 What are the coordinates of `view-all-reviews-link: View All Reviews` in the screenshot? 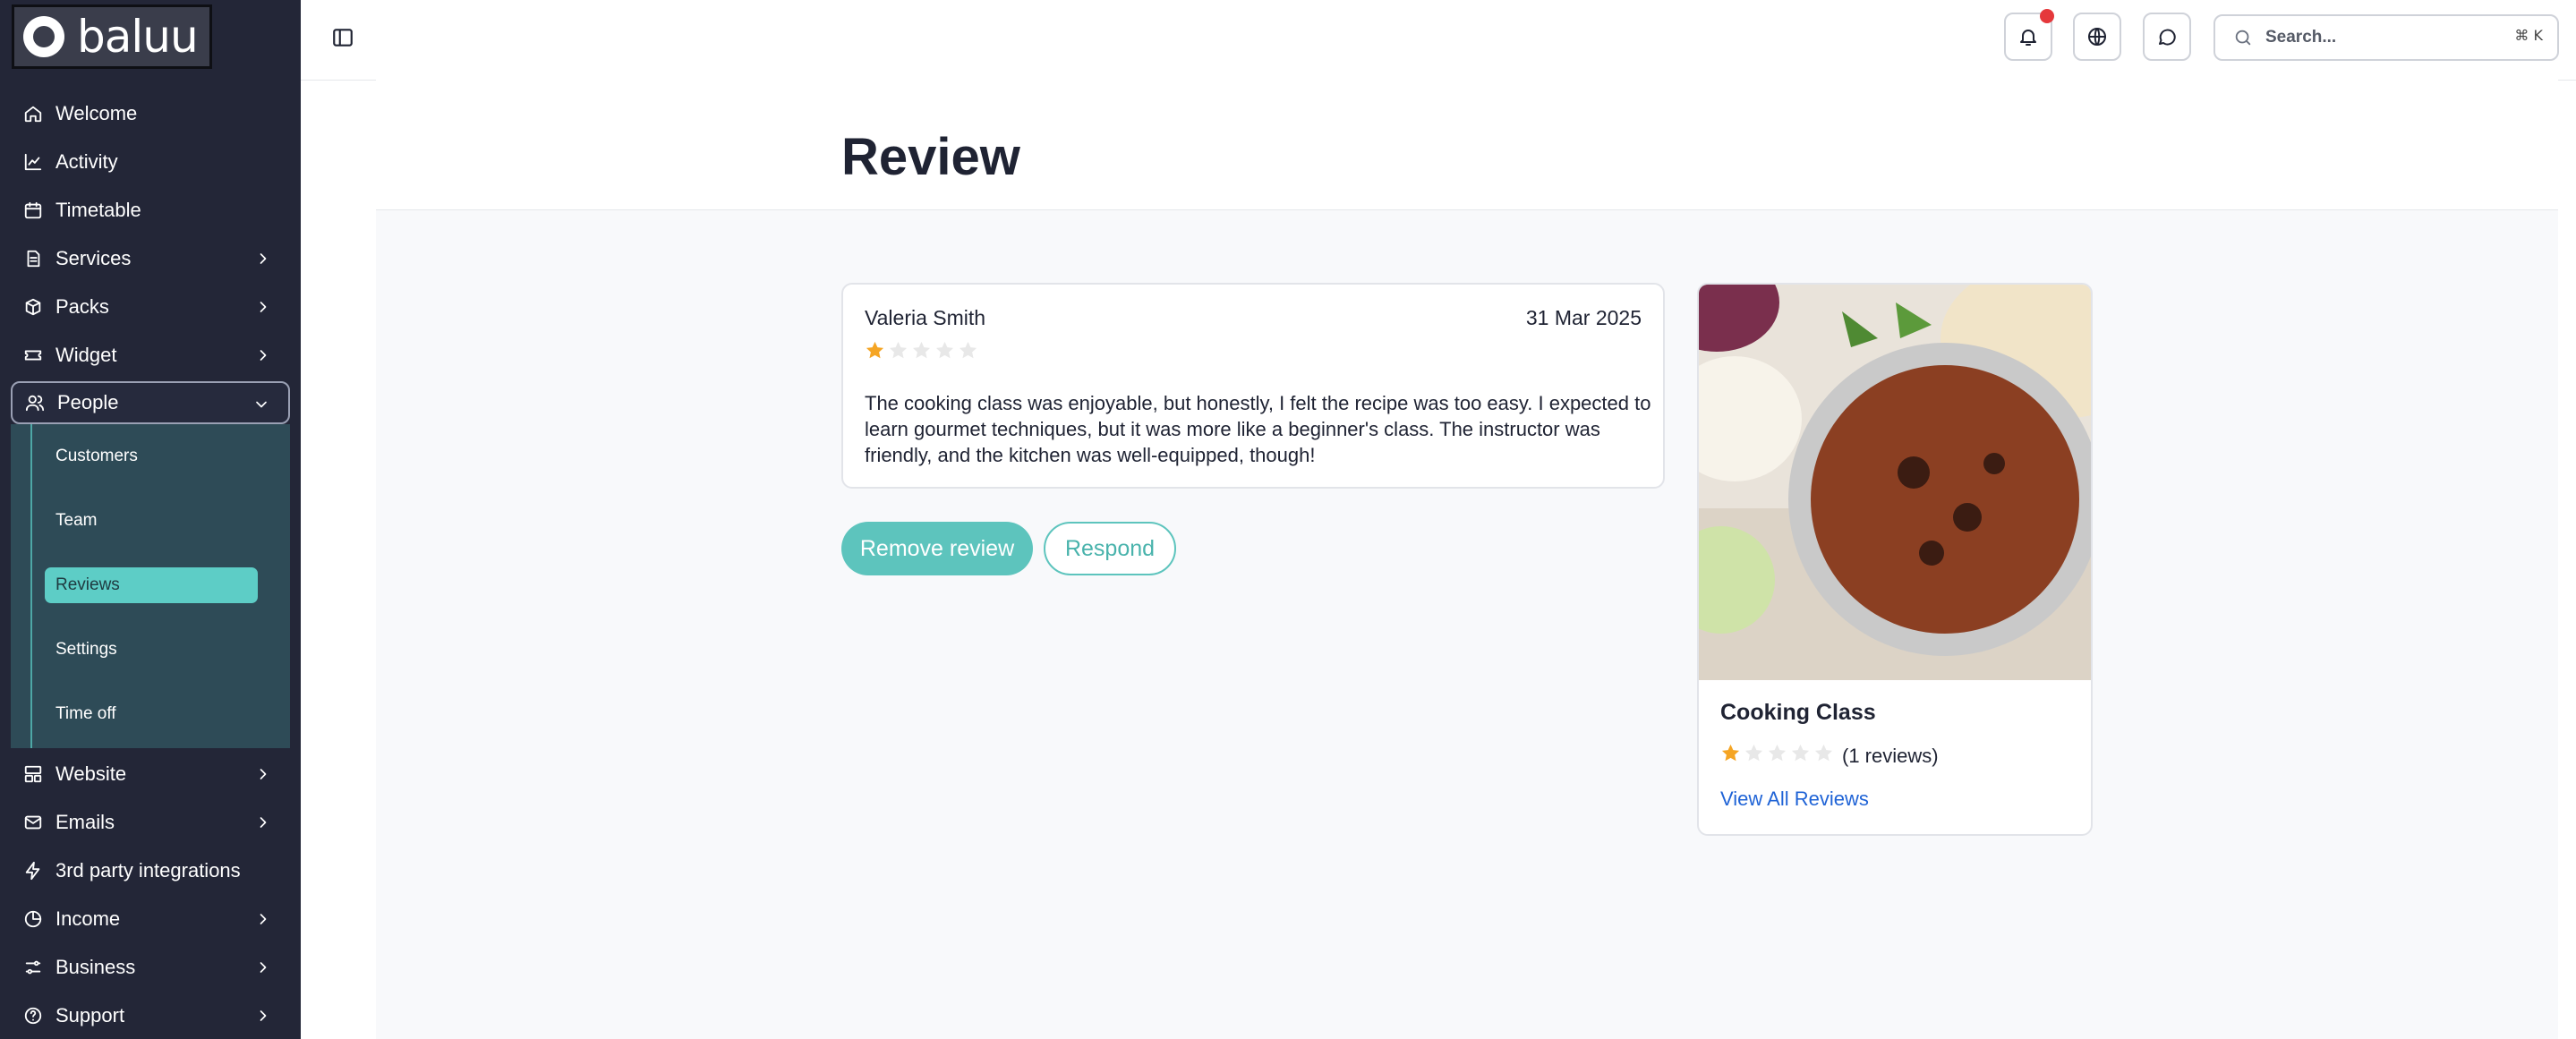 It's located at (1794, 799).